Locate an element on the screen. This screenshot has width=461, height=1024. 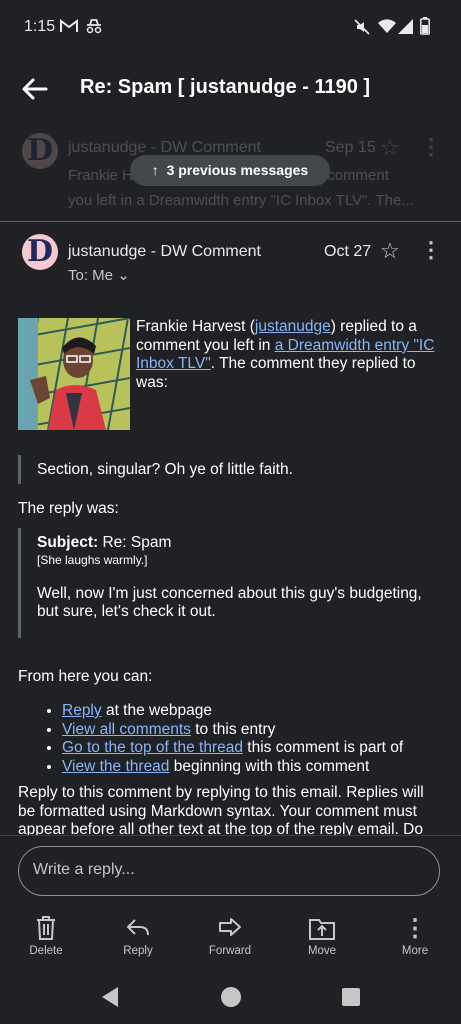
delete-button: Delete is located at coordinates (46, 936).